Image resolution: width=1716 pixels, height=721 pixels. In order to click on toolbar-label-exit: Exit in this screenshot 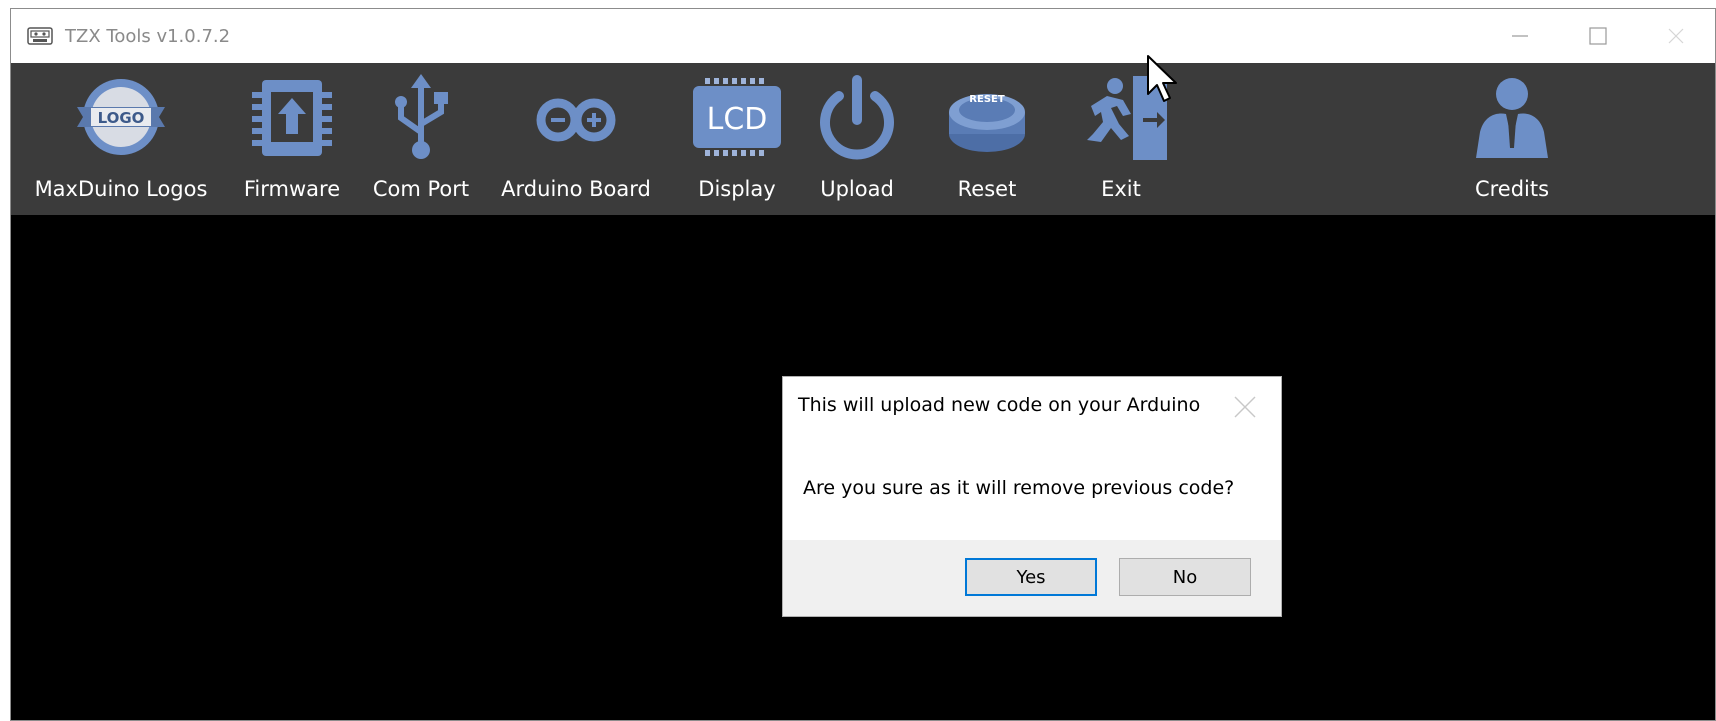, I will do `click(1121, 189)`.